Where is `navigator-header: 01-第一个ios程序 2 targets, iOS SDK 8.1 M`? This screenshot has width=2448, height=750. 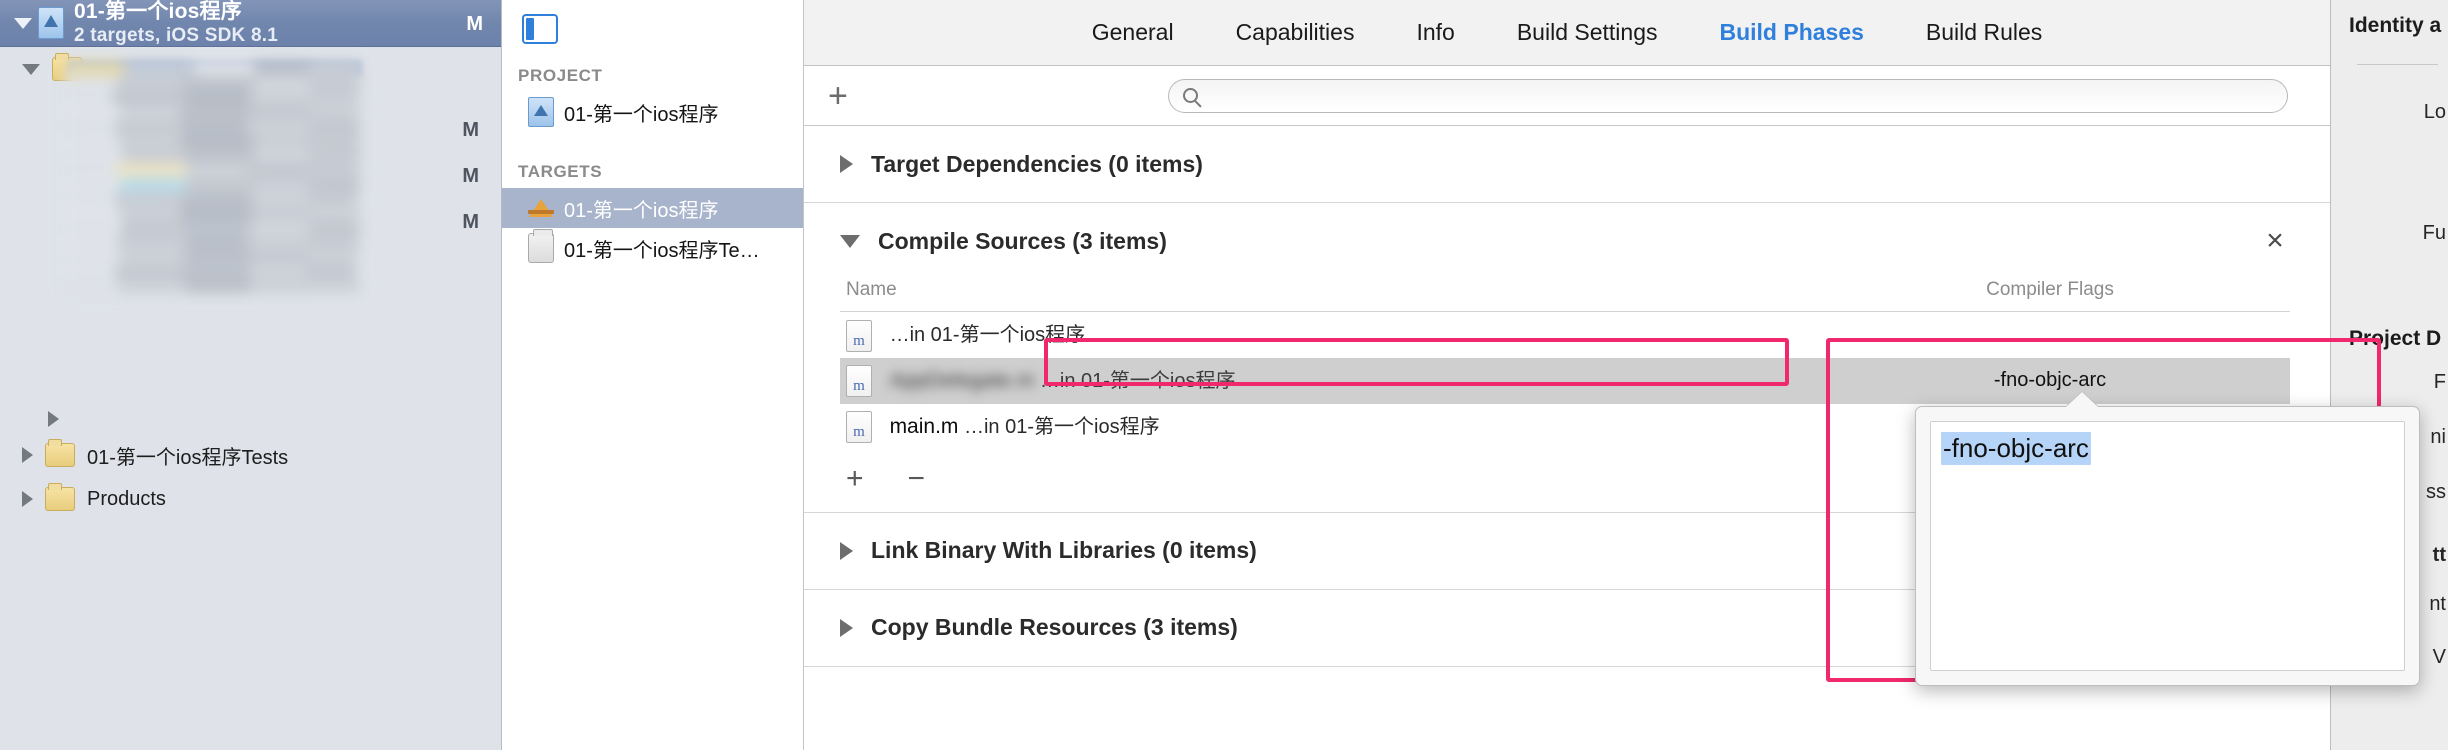
navigator-header: 01-第一个ios程序 2 targets, iOS SDK 8.1 M is located at coordinates (250, 23).